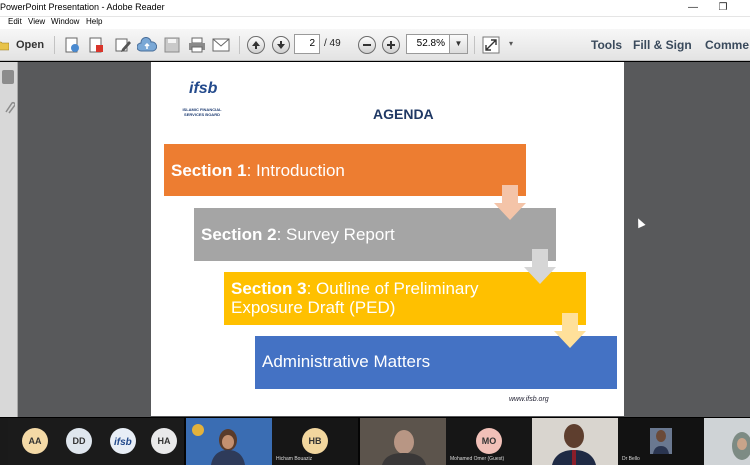 This screenshot has width=750, height=465. I want to click on participant-video-tile: Dr Bello, so click(661, 441).